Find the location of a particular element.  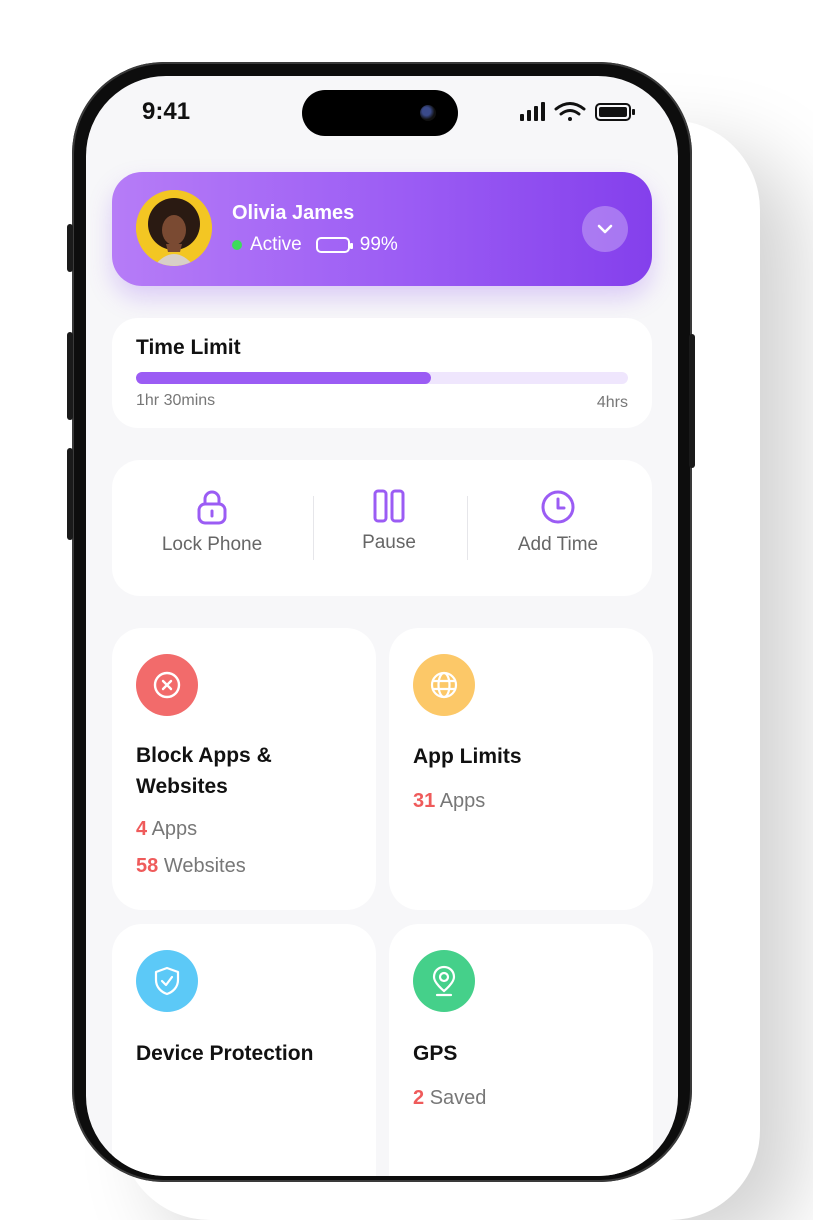

lock-icon is located at coordinates (212, 507).